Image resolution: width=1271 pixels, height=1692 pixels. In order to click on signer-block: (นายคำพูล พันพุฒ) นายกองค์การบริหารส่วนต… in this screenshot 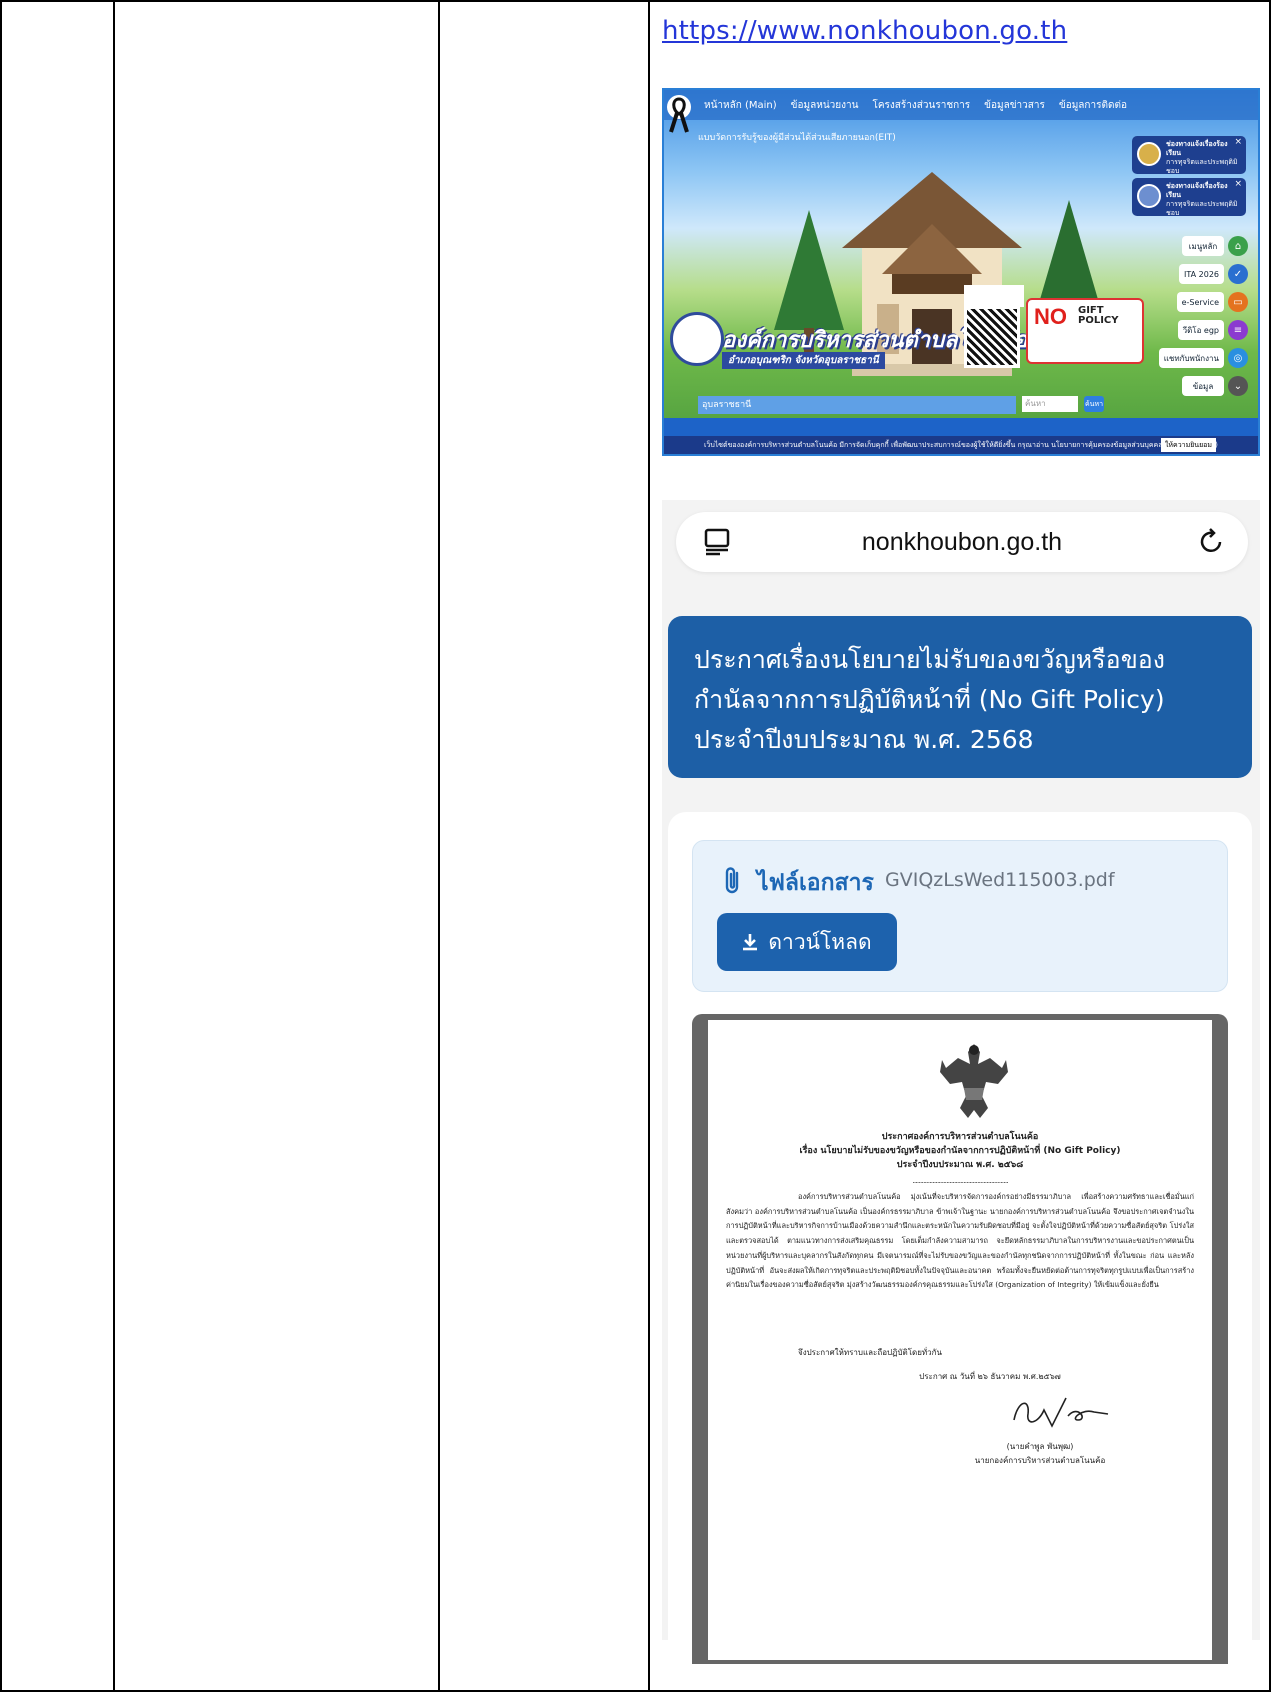, I will do `click(960, 1454)`.